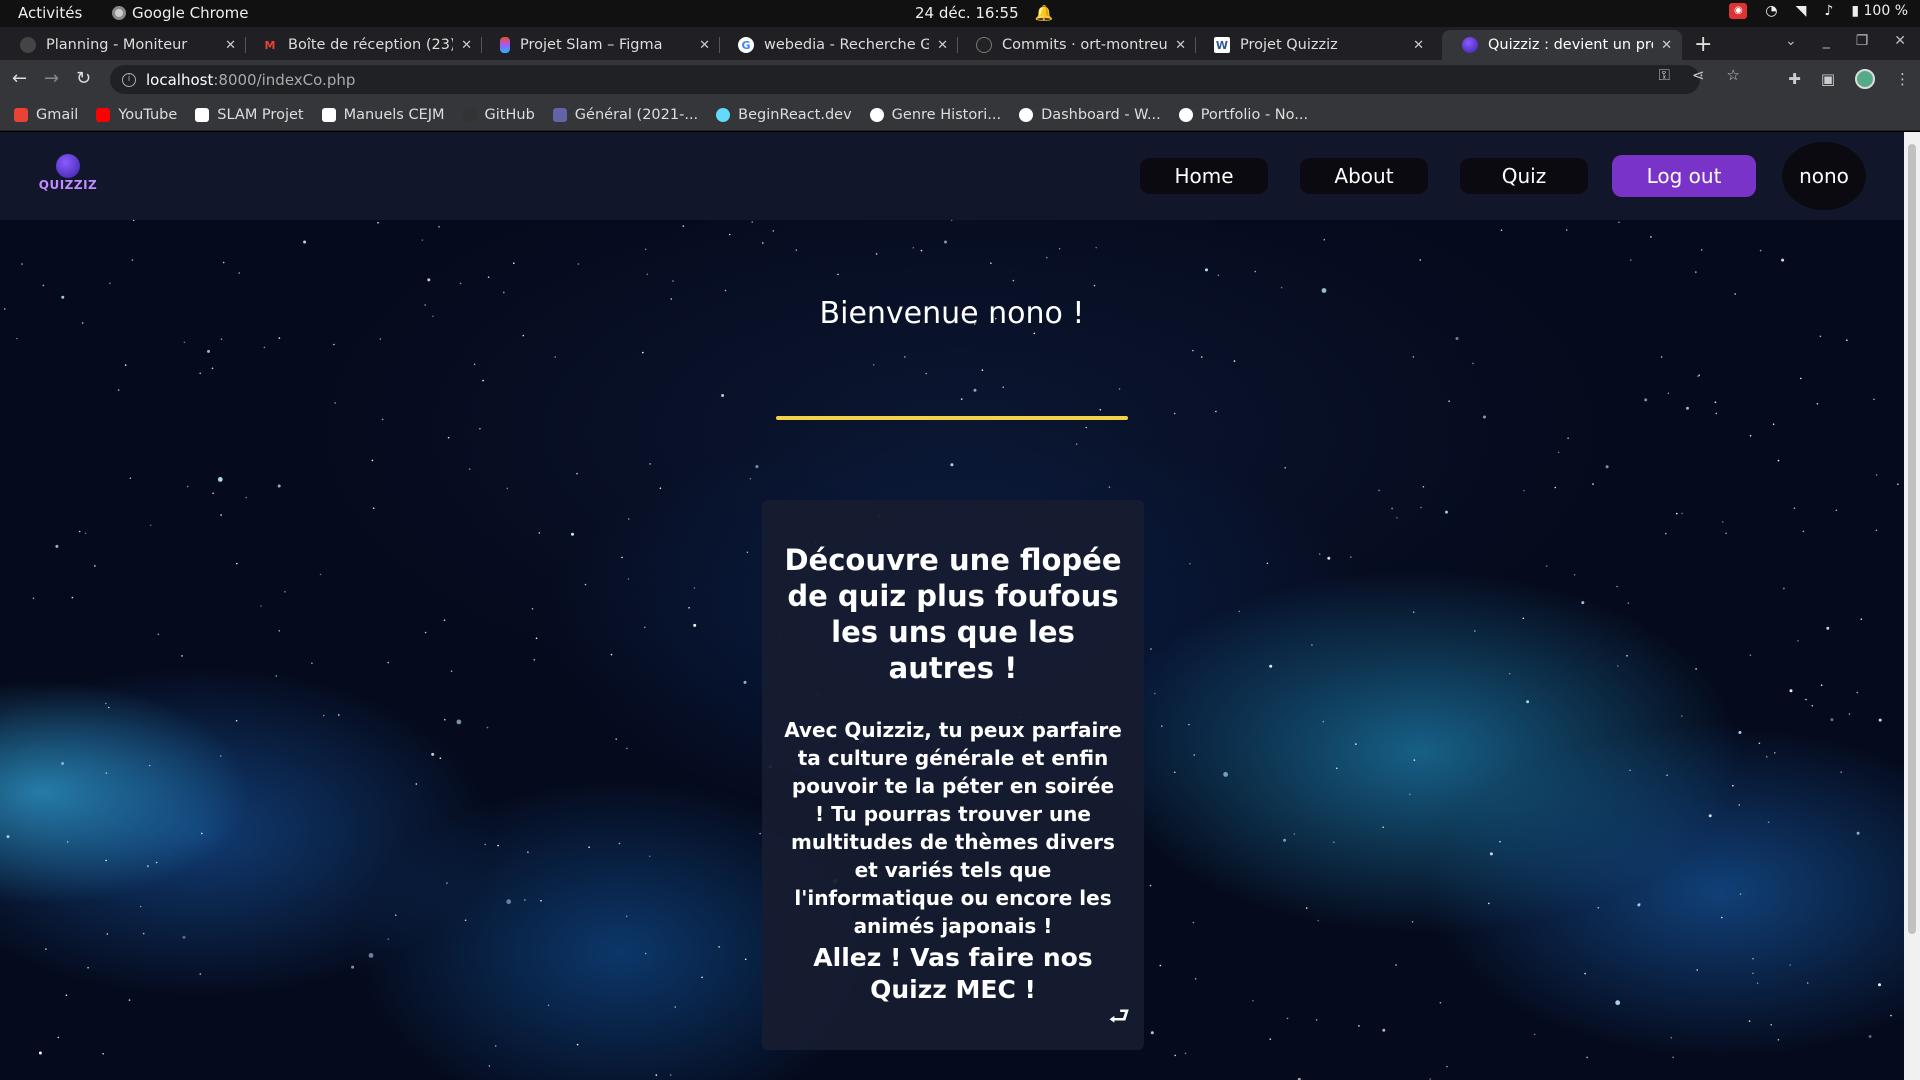  I want to click on tab-projet-quizziz: W Projet Quizziz ✕, so click(1314, 45).